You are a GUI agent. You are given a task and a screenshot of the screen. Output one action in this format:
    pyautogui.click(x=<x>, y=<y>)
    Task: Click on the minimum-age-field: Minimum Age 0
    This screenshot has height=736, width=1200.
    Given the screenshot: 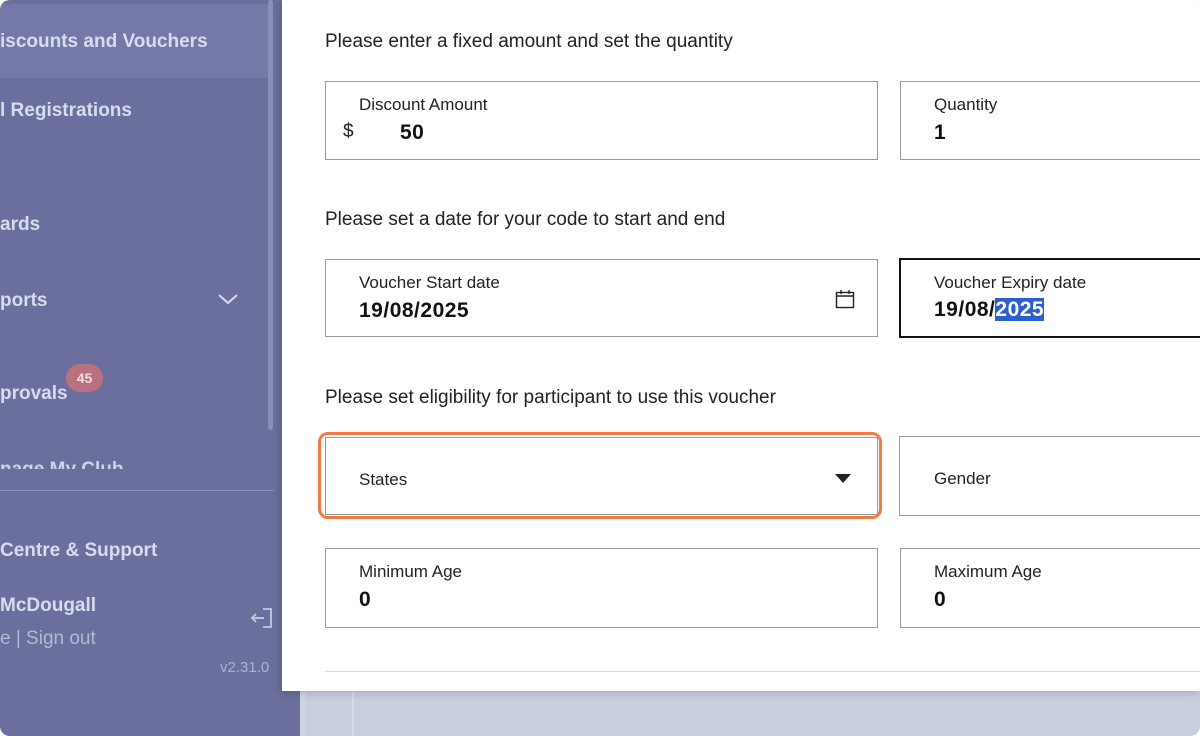 What is the action you would take?
    pyautogui.click(x=601, y=588)
    